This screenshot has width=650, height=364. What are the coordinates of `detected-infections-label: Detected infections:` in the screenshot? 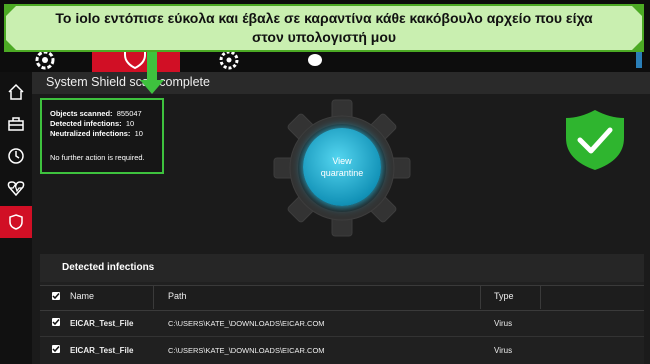 It's located at (86, 123).